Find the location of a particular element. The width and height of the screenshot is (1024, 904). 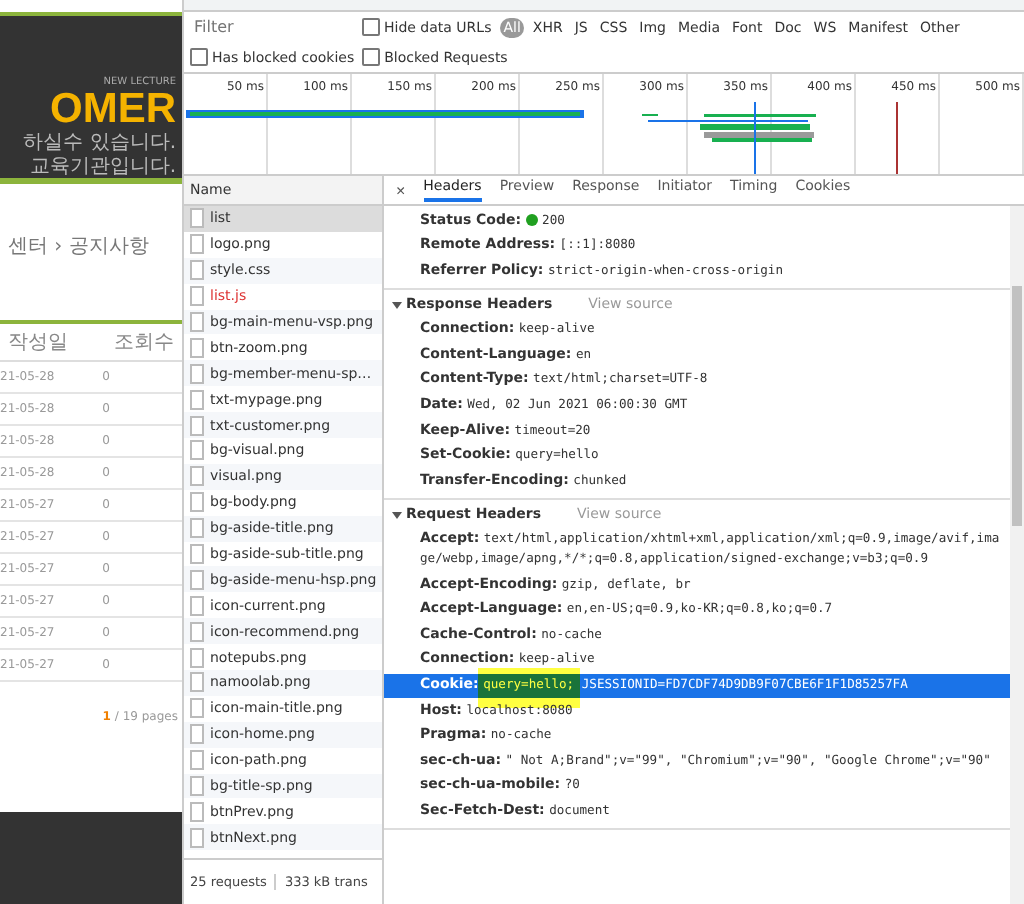

close-button: × is located at coordinates (401, 190).